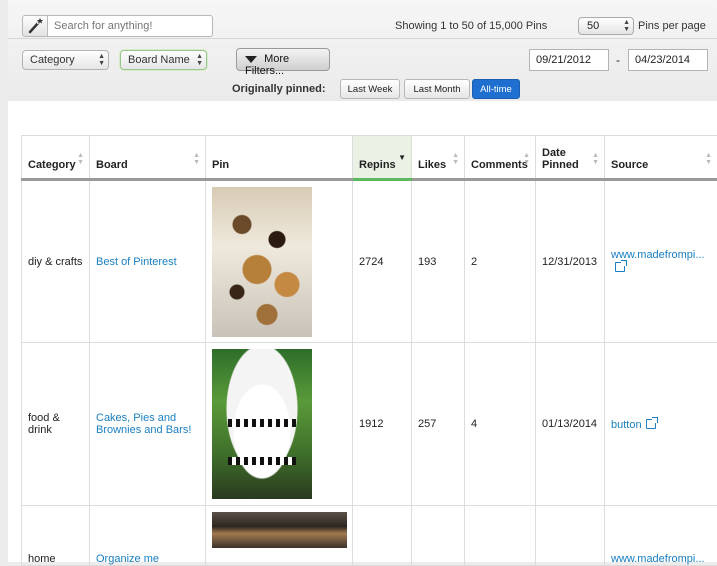 Image resolution: width=717 pixels, height=566 pixels. I want to click on cell-comments, so click(500, 536).